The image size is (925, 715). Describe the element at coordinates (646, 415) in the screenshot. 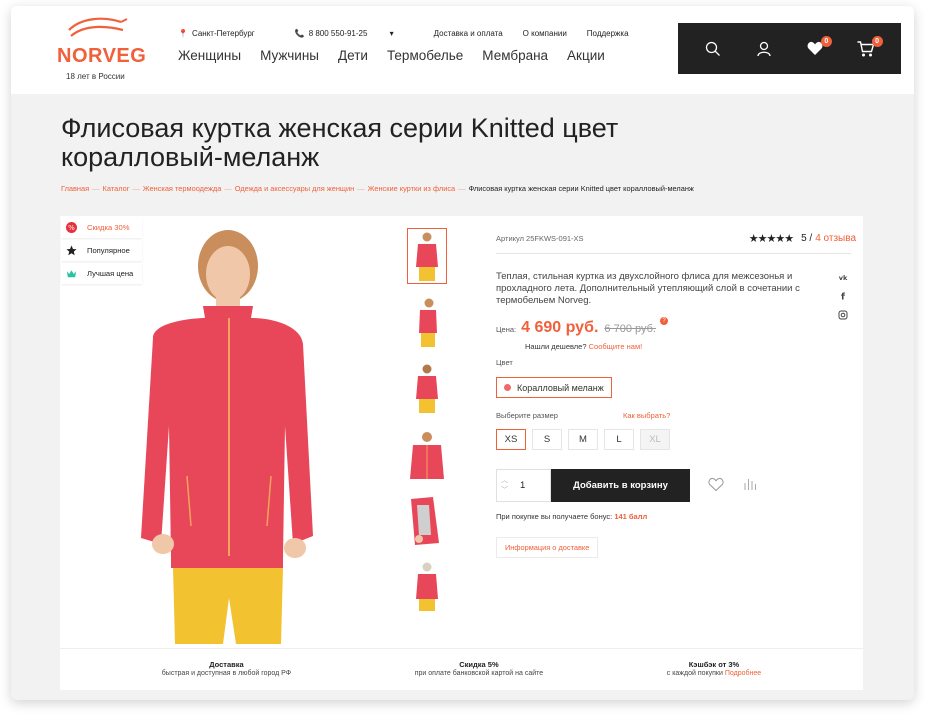

I see `size-guide-link: Как выбрать?` at that location.